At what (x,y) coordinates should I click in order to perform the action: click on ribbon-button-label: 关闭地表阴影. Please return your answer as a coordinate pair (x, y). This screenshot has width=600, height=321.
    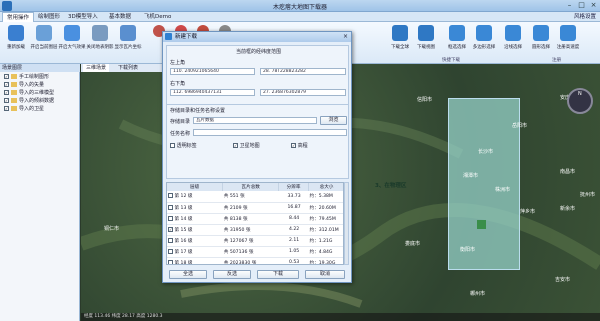
    Looking at the image, I should click on (100, 47).